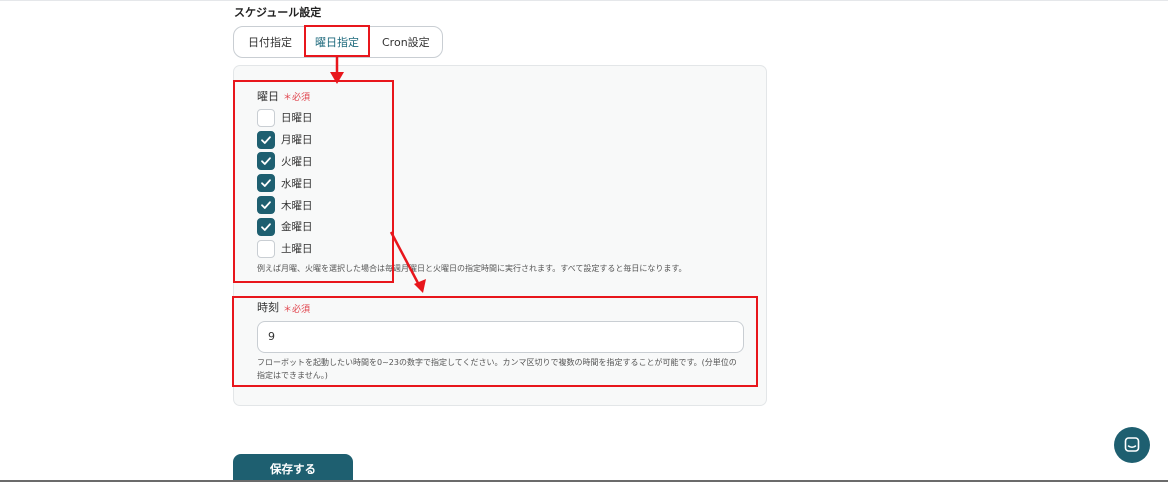 Image resolution: width=1168 pixels, height=482 pixels. I want to click on tab-date: 日付指定, so click(270, 42).